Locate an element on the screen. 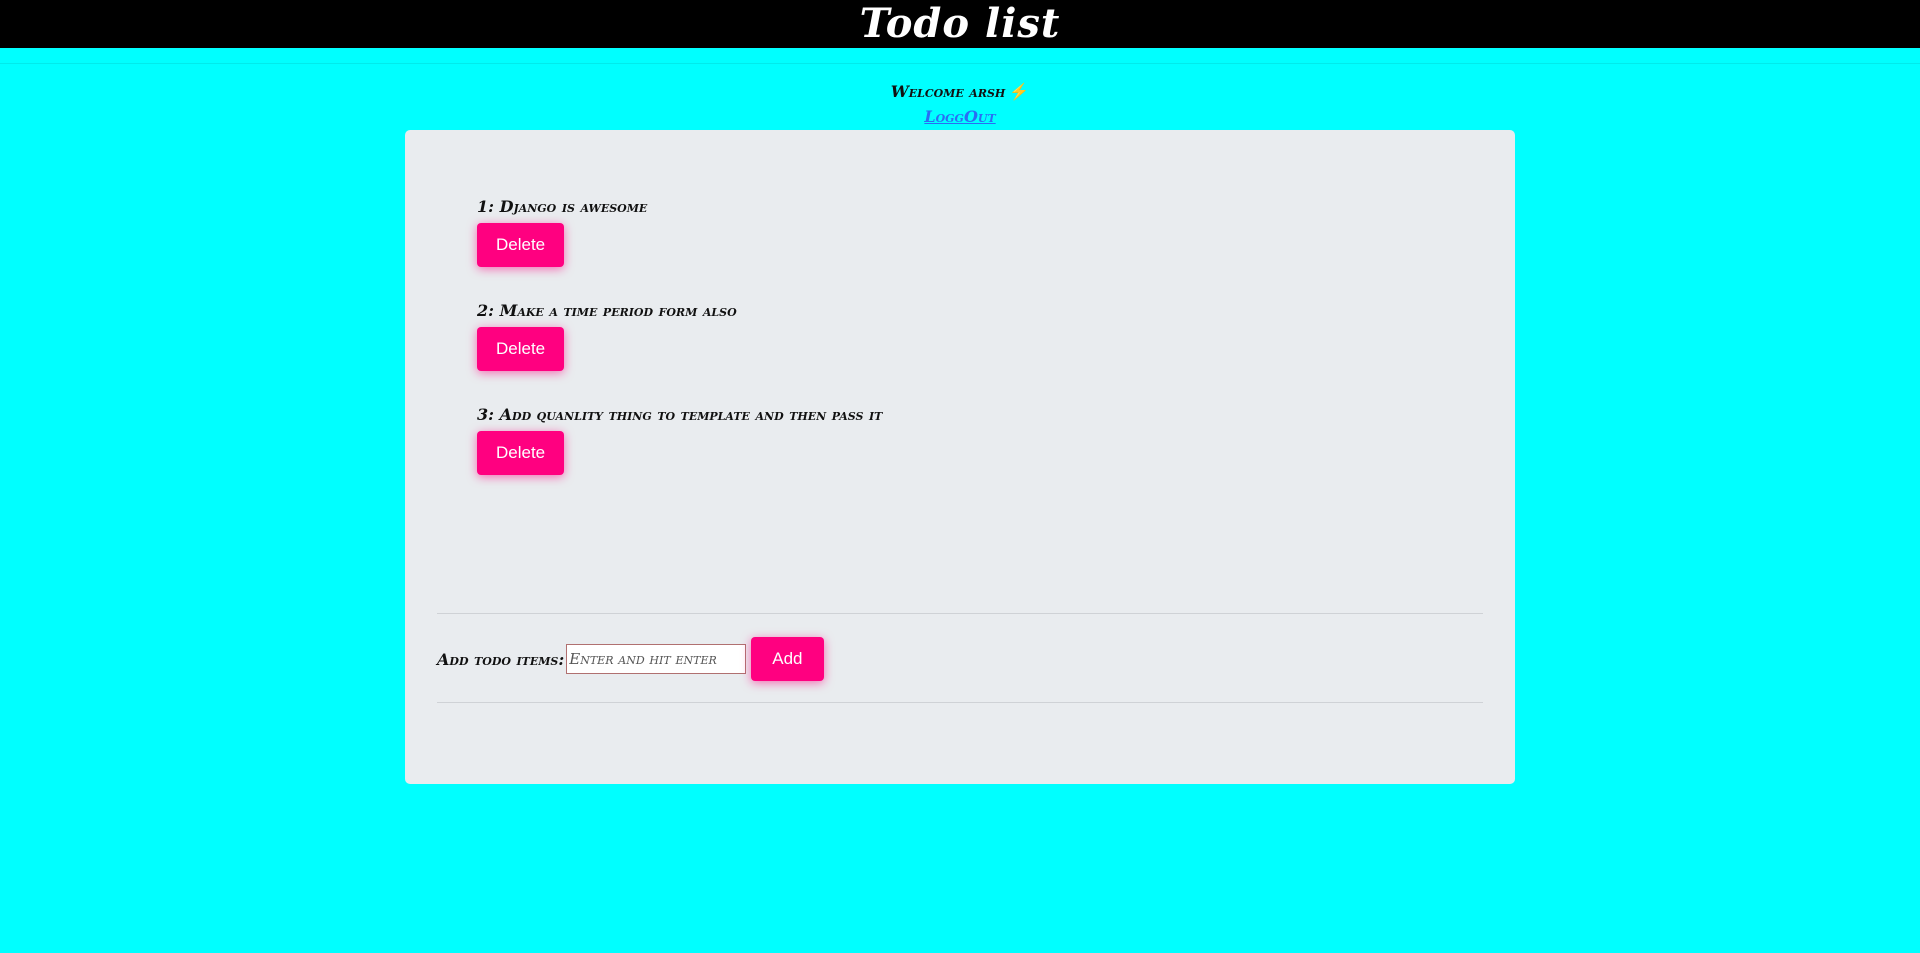 The width and height of the screenshot is (1920, 953). header-divider is located at coordinates (960, 63).